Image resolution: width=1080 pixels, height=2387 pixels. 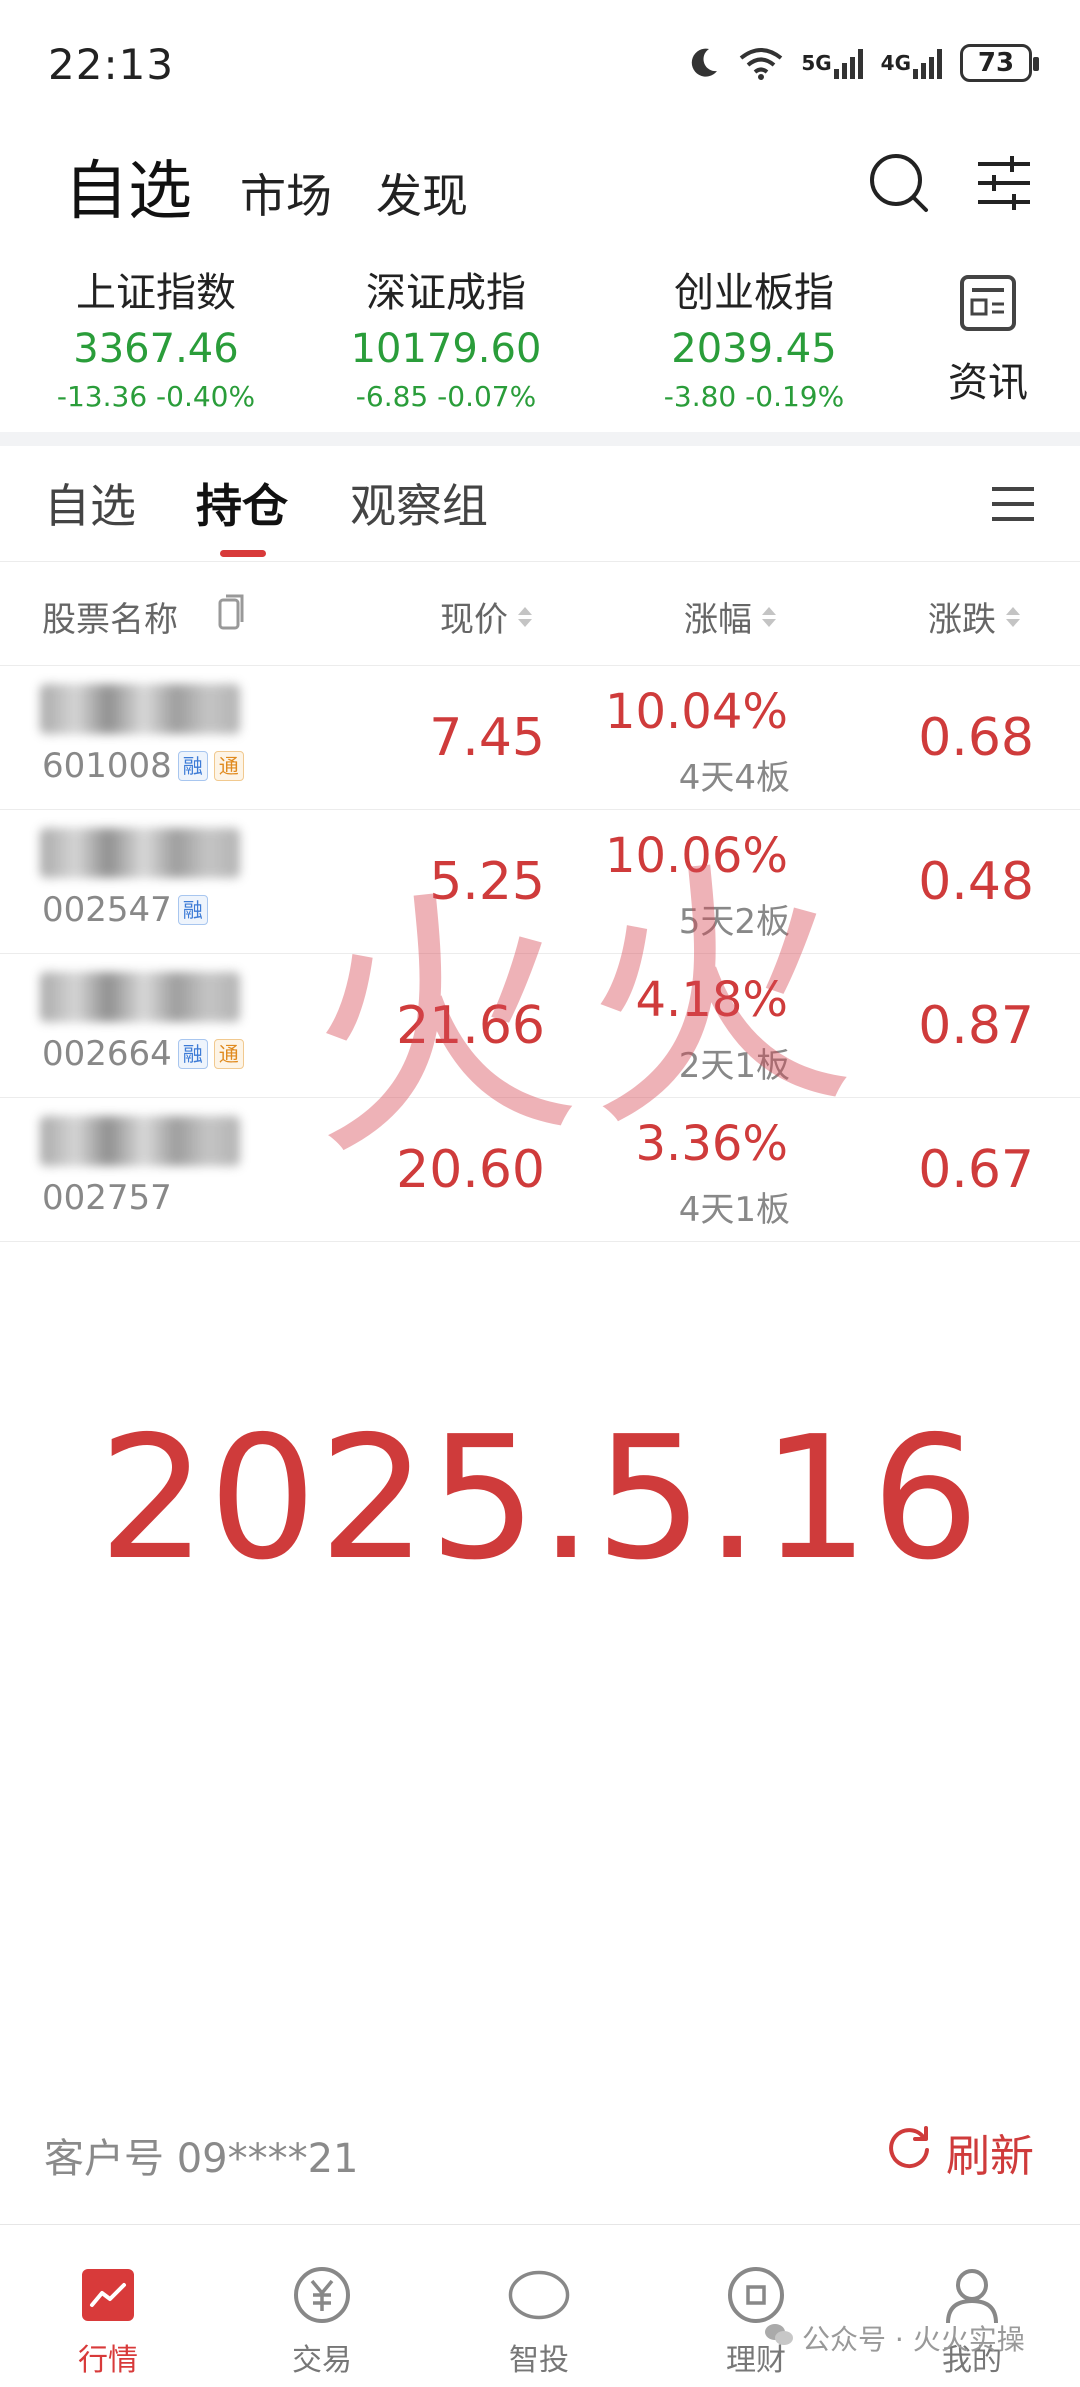 I want to click on wealth-icon, so click(x=756, y=2295).